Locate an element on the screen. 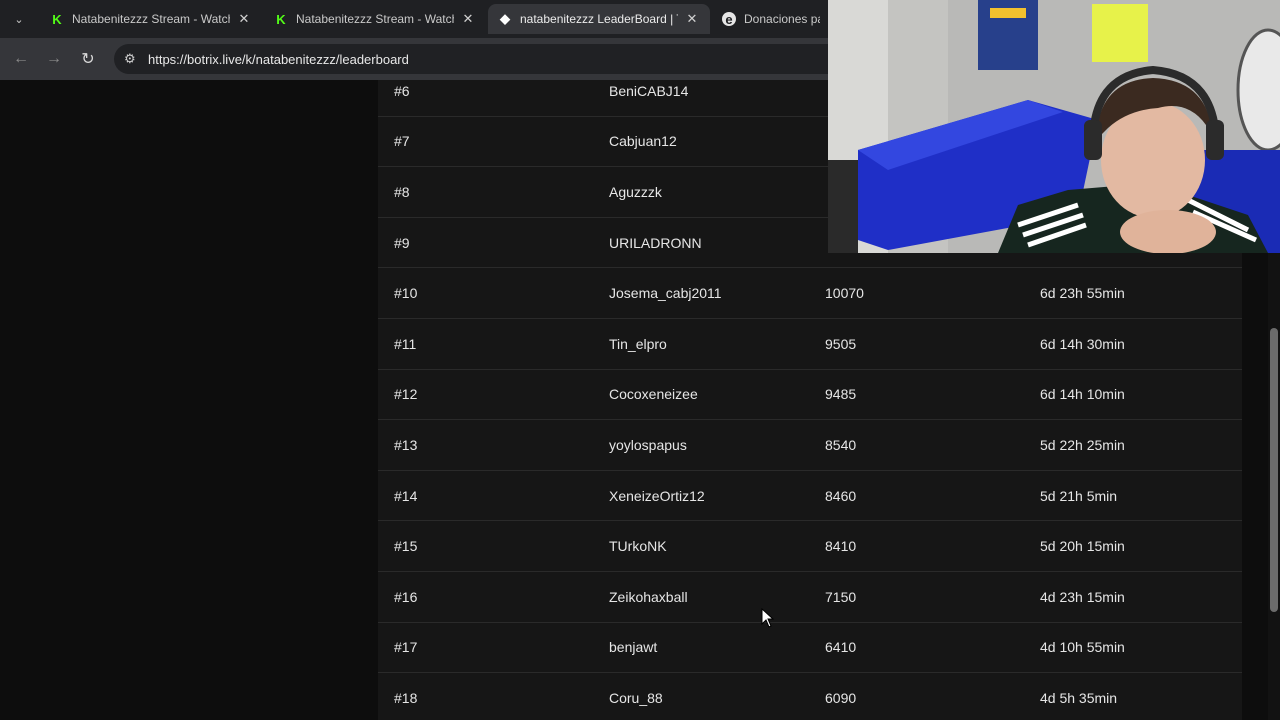  scrollbar-thumb is located at coordinates (1274, 470).